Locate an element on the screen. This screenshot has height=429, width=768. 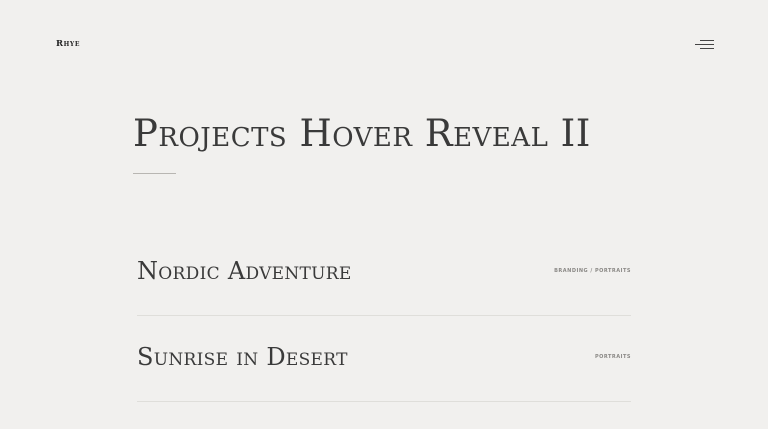
project-title: Sunrise in Desert is located at coordinates (242, 357).